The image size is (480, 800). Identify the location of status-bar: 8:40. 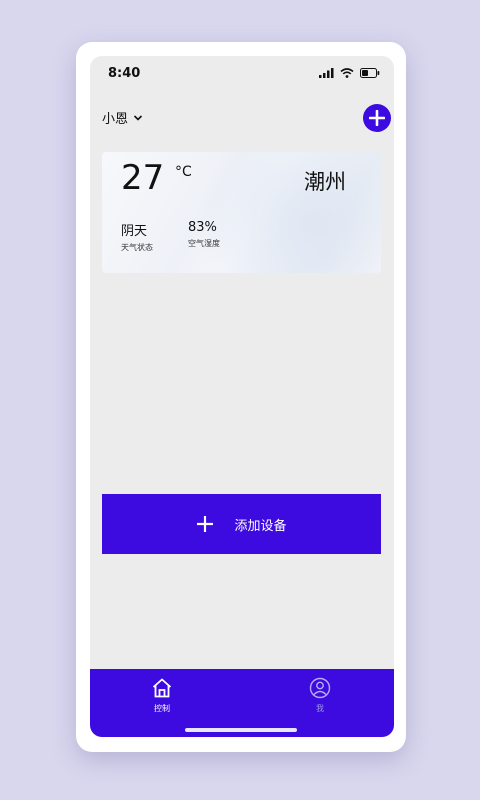
(242, 74).